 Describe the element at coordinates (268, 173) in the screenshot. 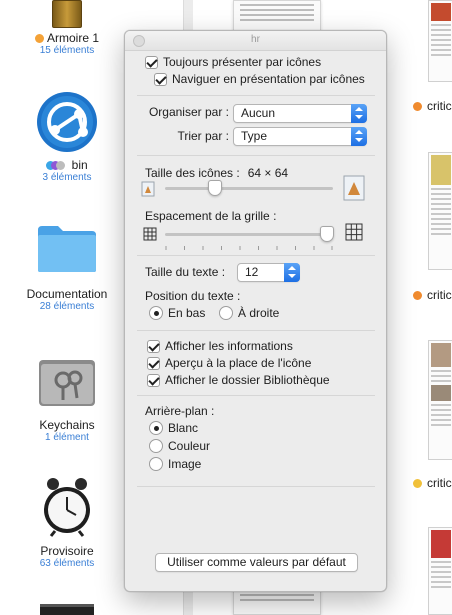

I see `icon-size-value: 64 × 64` at that location.